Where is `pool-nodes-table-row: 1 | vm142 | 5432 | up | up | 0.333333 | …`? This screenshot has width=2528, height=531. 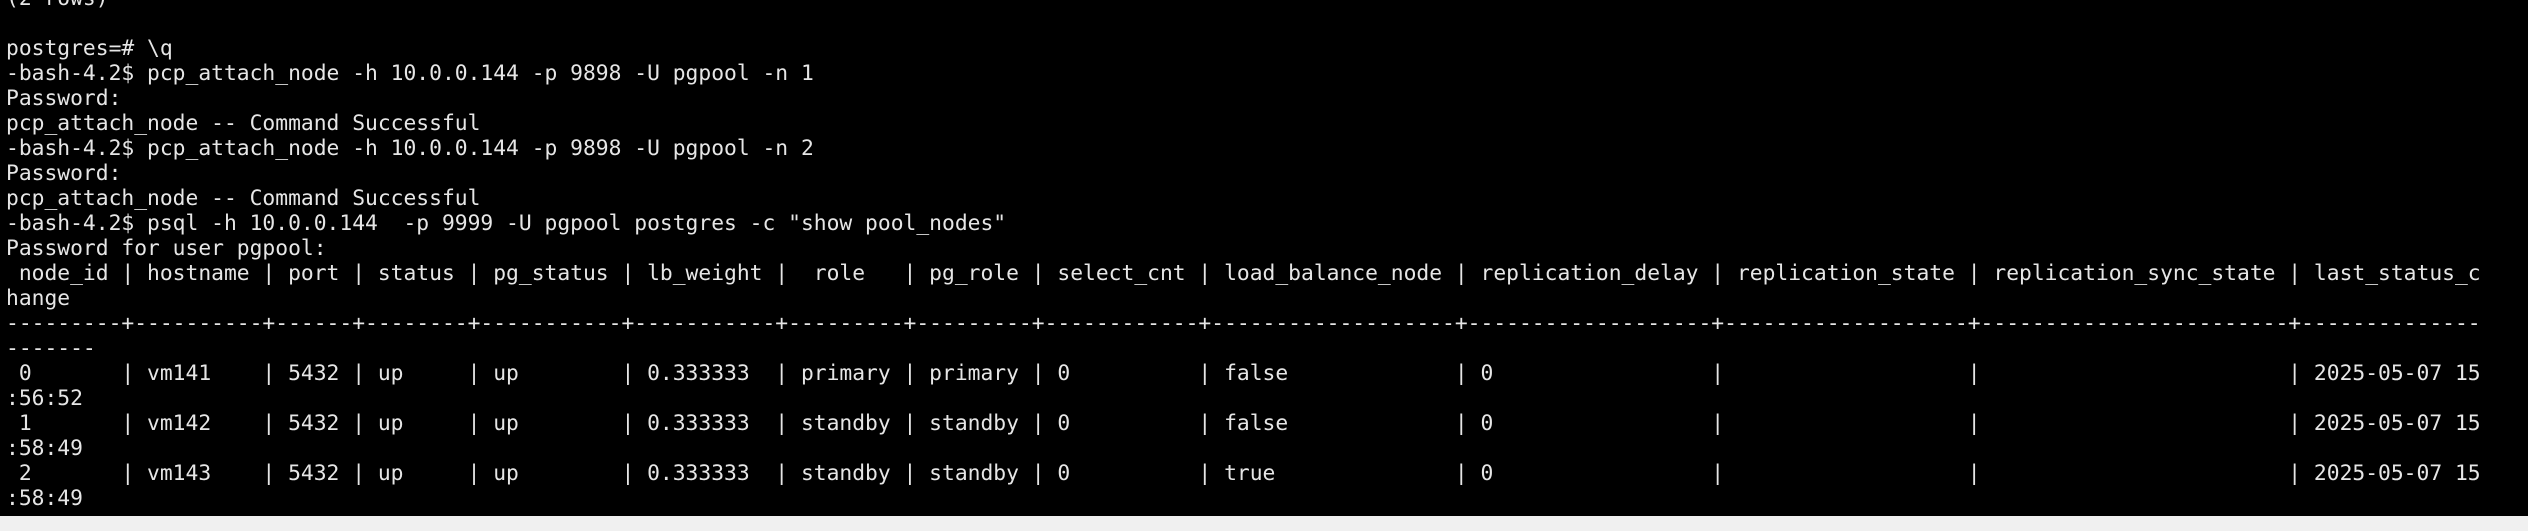
pool-nodes-table-row: 1 | vm142 | 5432 | up | up | 0.333333 | … is located at coordinates (1243, 423).